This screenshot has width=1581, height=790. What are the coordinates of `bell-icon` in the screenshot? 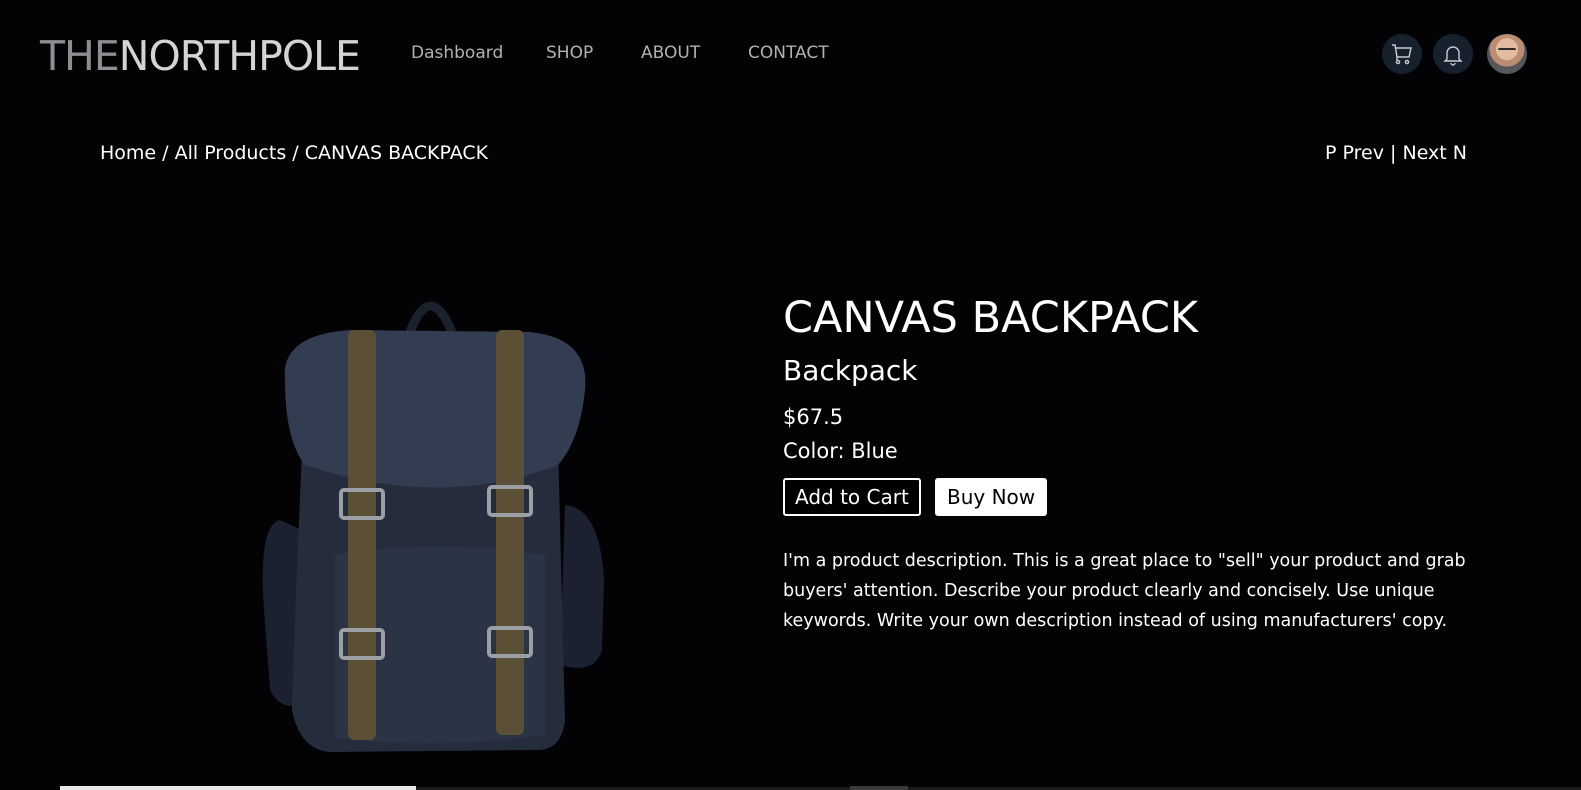 It's located at (1453, 56).